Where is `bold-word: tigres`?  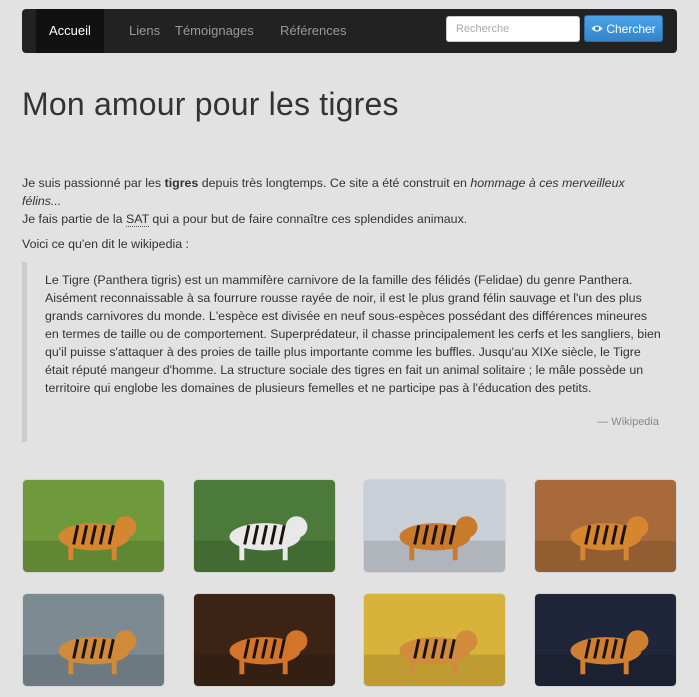
bold-word: tigres is located at coordinates (181, 183).